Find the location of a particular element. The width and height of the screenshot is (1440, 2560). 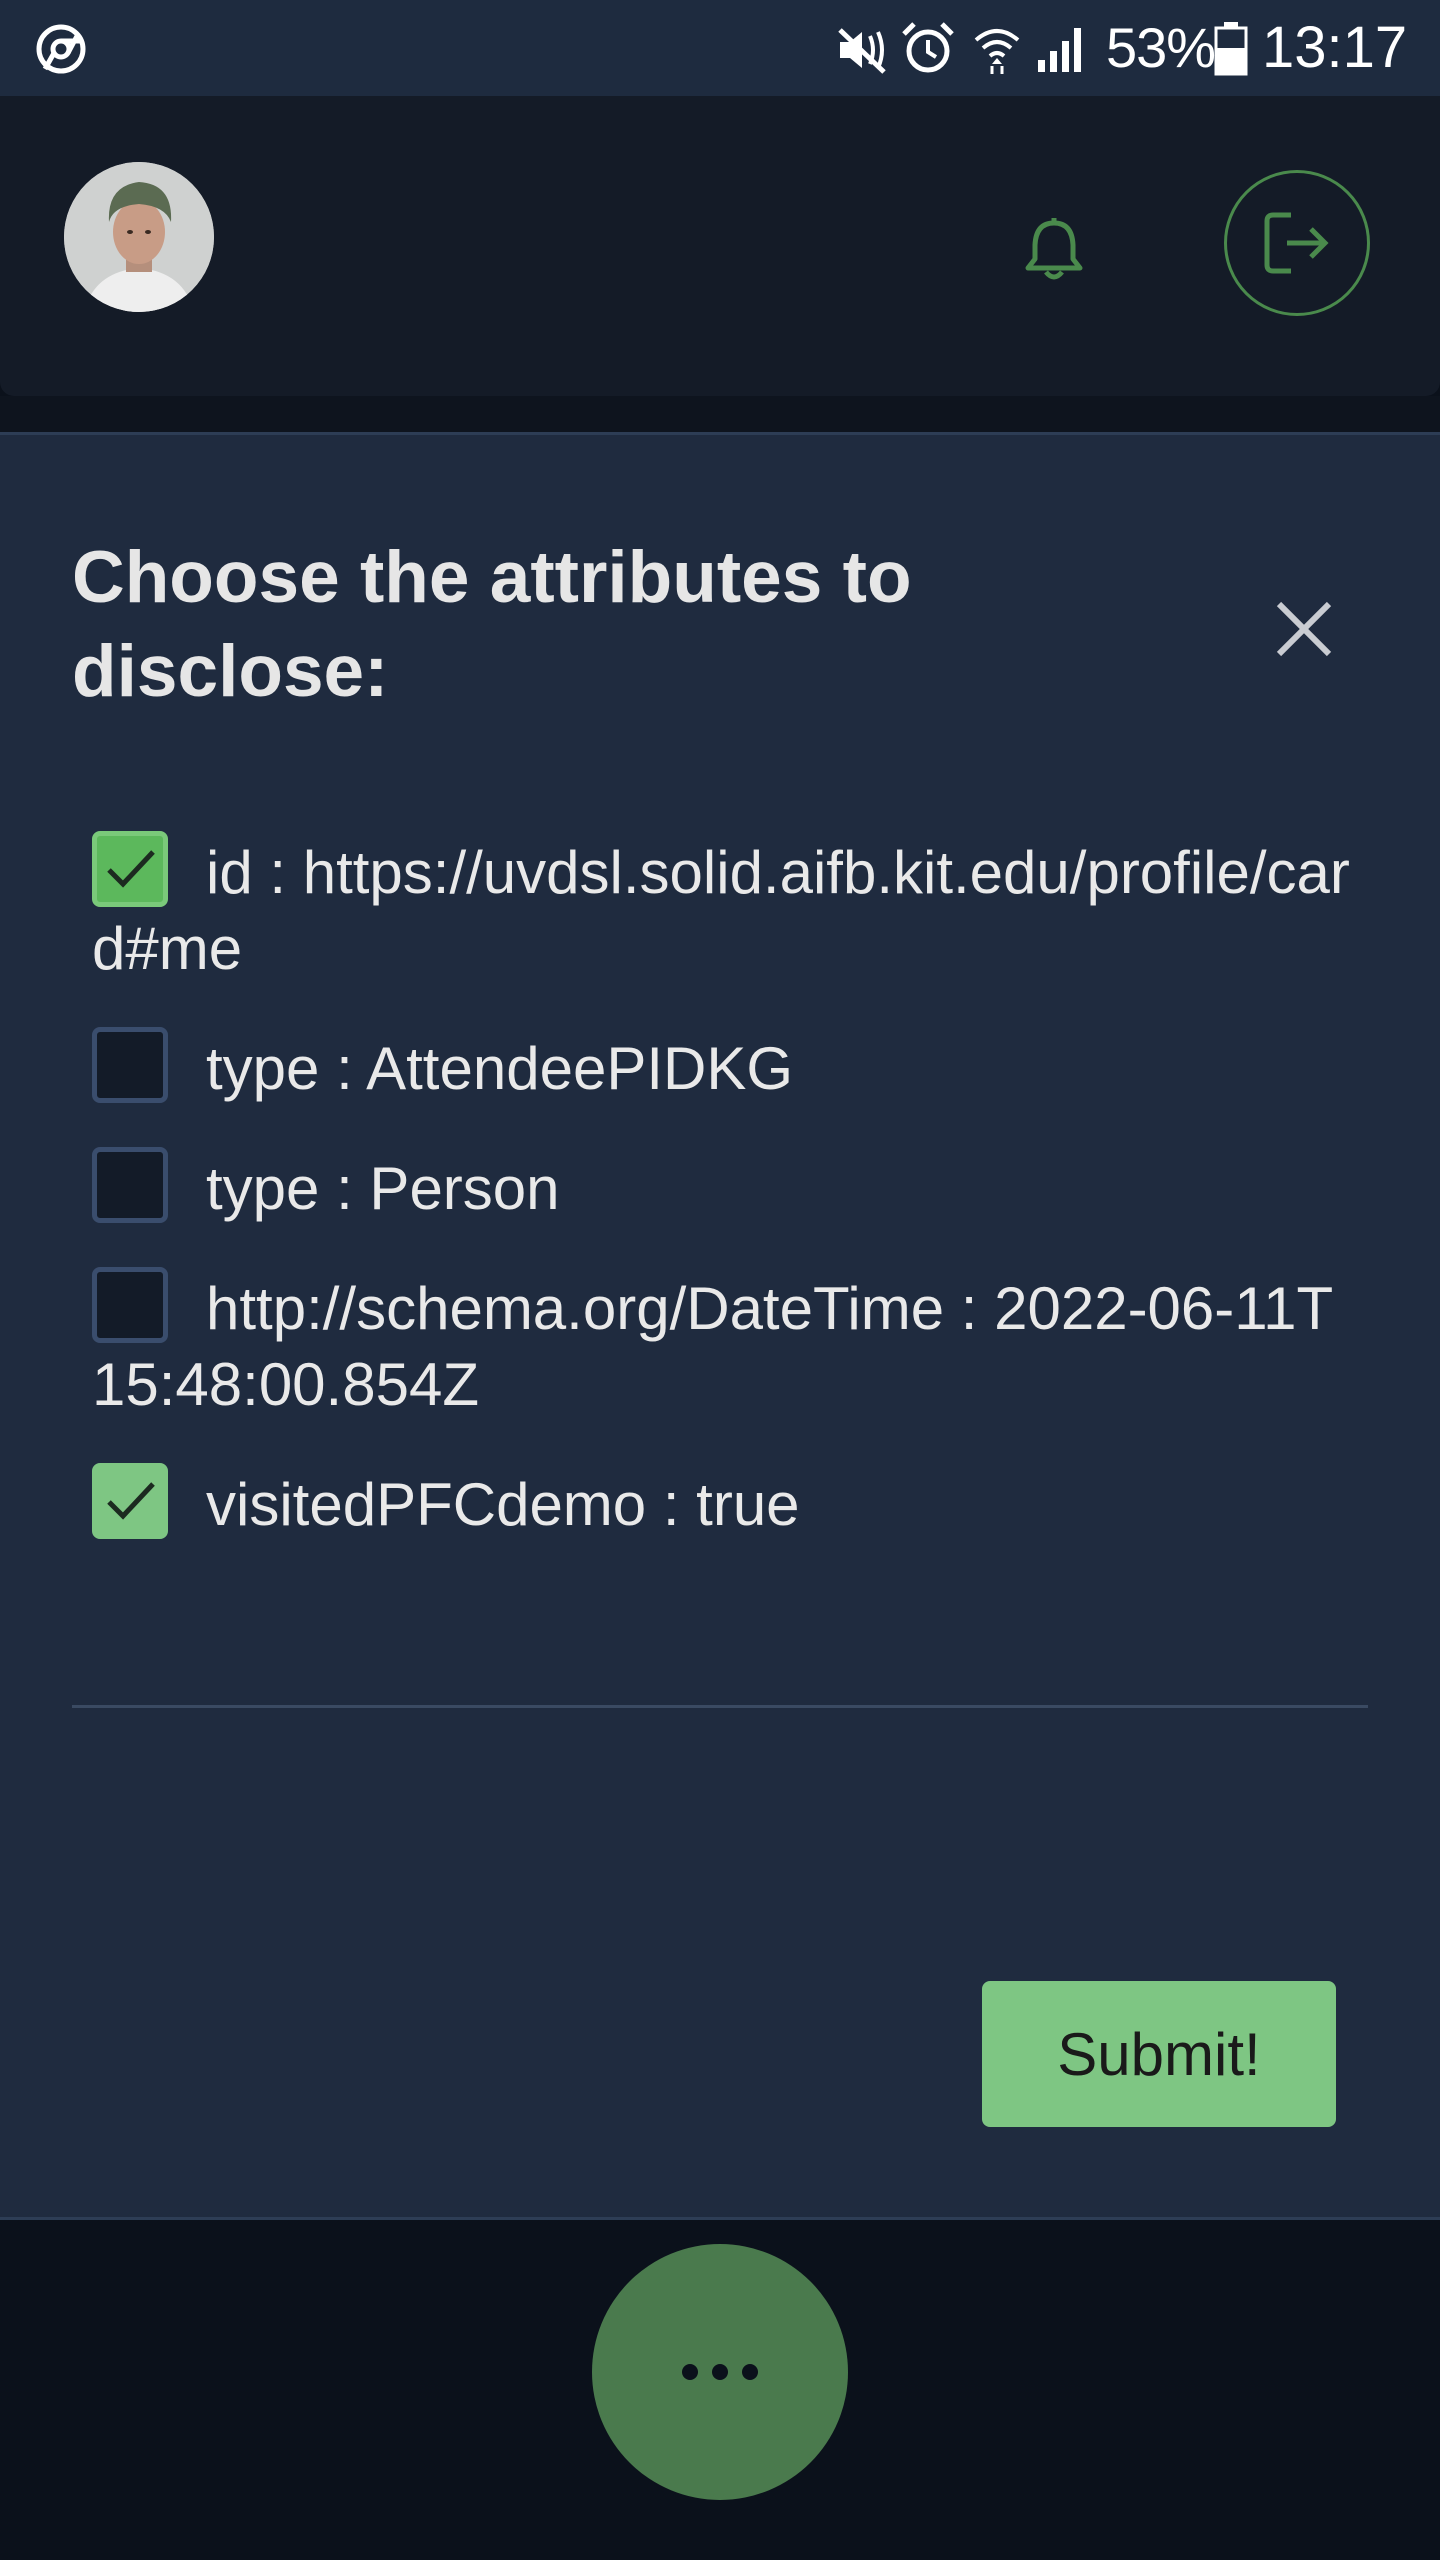

signal-icon is located at coordinates (1059, 50).